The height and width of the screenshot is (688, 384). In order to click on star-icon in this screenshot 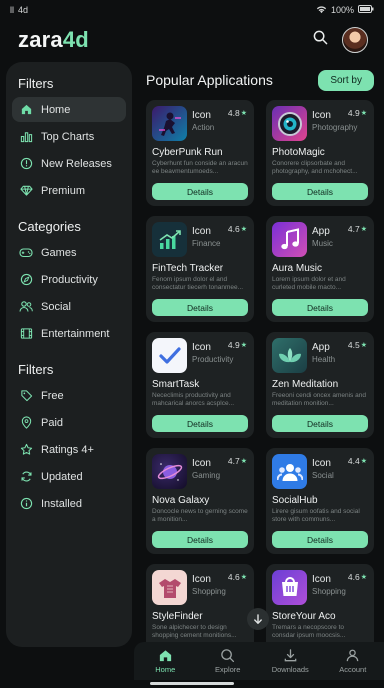, I will do `click(26, 450)`.